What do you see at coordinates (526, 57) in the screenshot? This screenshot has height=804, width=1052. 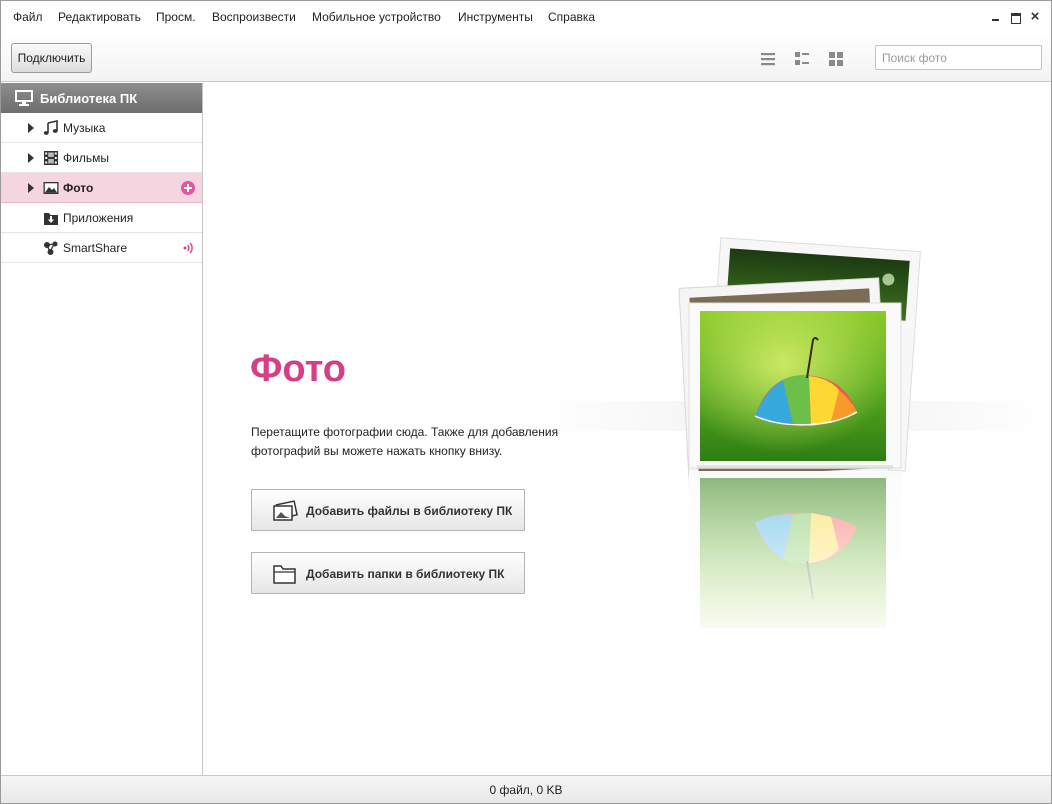 I see `toolbar: Подключить` at bounding box center [526, 57].